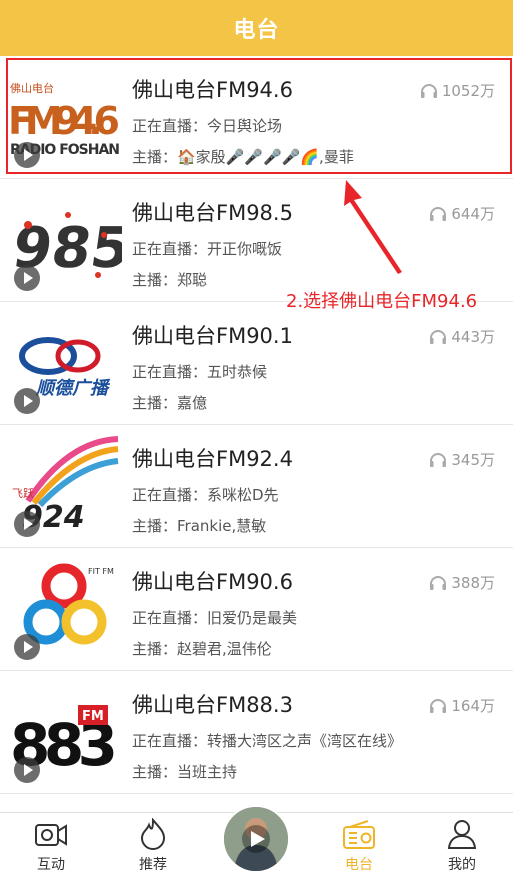 The image size is (513, 881). I want to click on station-name: 佛山电台FM90.6, so click(212, 582).